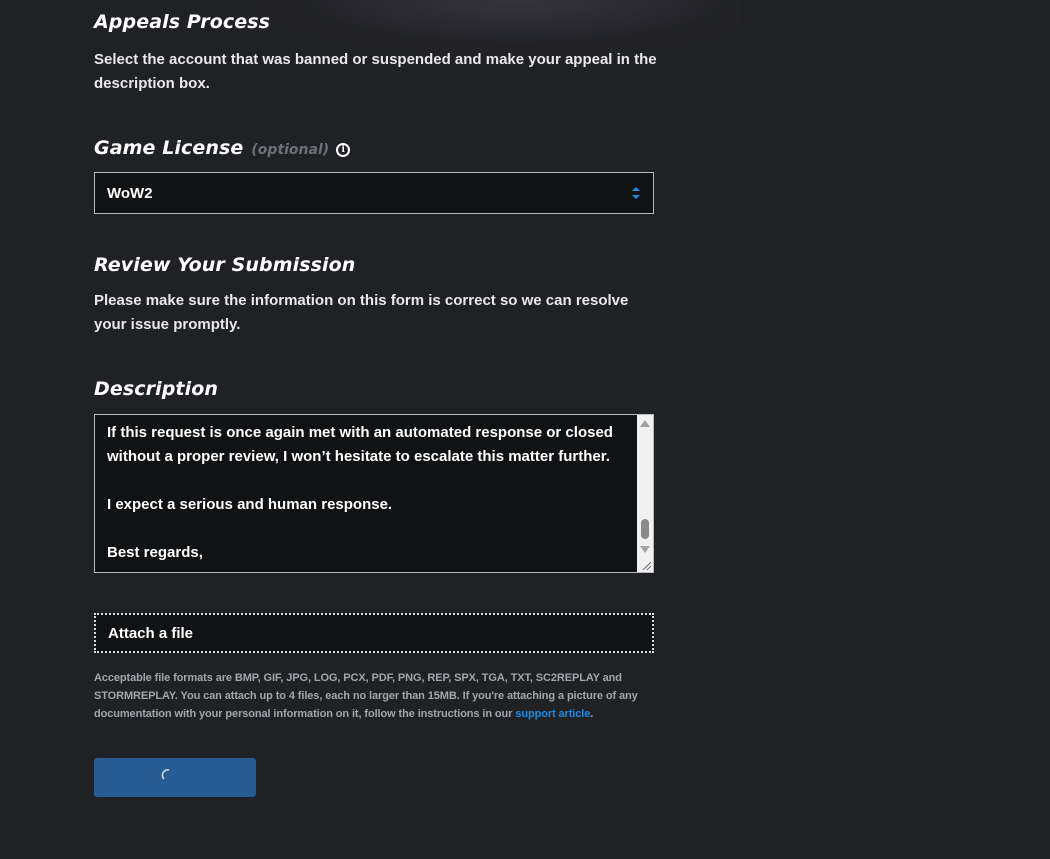 The height and width of the screenshot is (859, 1050). Describe the element at coordinates (130, 193) in the screenshot. I see `game-license-selected-value: WoW2` at that location.